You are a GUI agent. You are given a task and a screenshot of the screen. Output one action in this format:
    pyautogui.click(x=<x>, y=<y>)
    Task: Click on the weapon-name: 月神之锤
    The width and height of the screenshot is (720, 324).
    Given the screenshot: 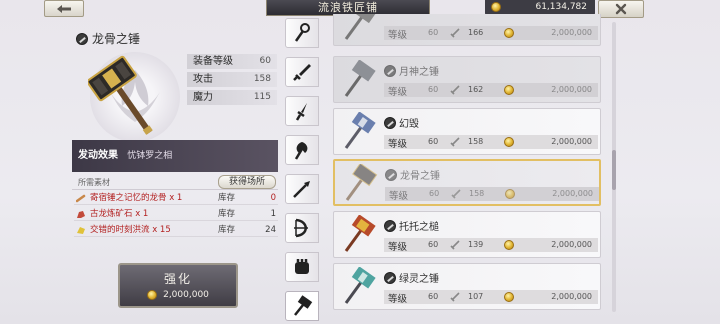 What is the action you would take?
    pyautogui.click(x=411, y=70)
    